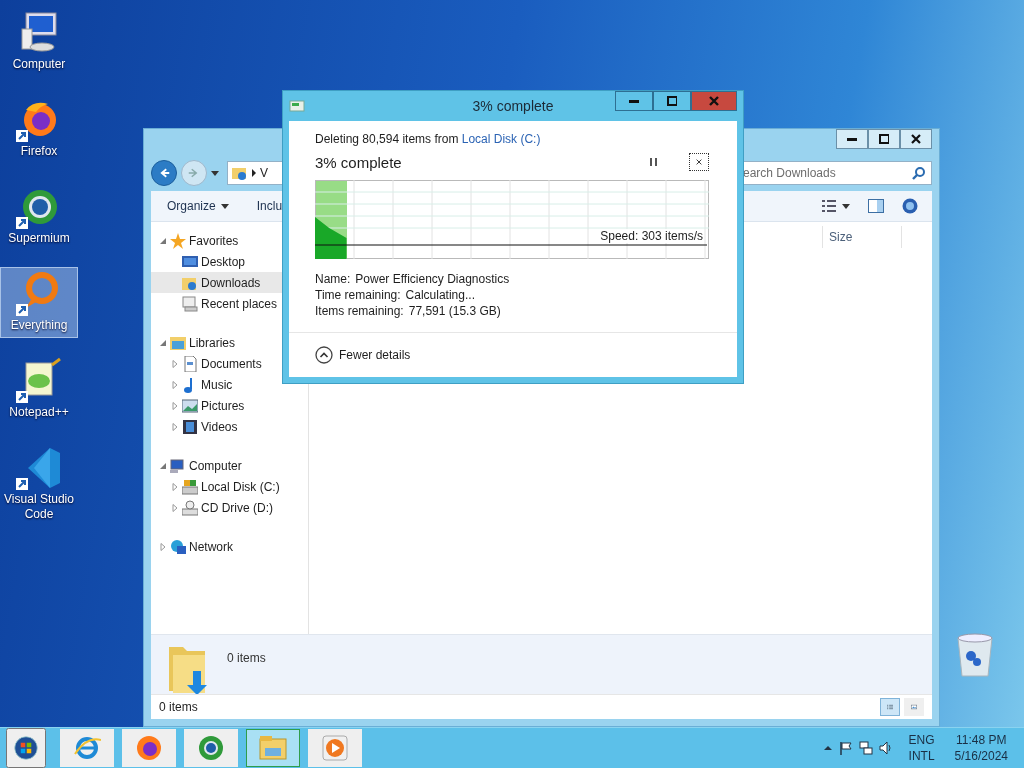 Image resolution: width=1024 pixels, height=768 pixels. What do you see at coordinates (651, 236) in the screenshot?
I see `speed-text: Speed: 303 items/s` at bounding box center [651, 236].